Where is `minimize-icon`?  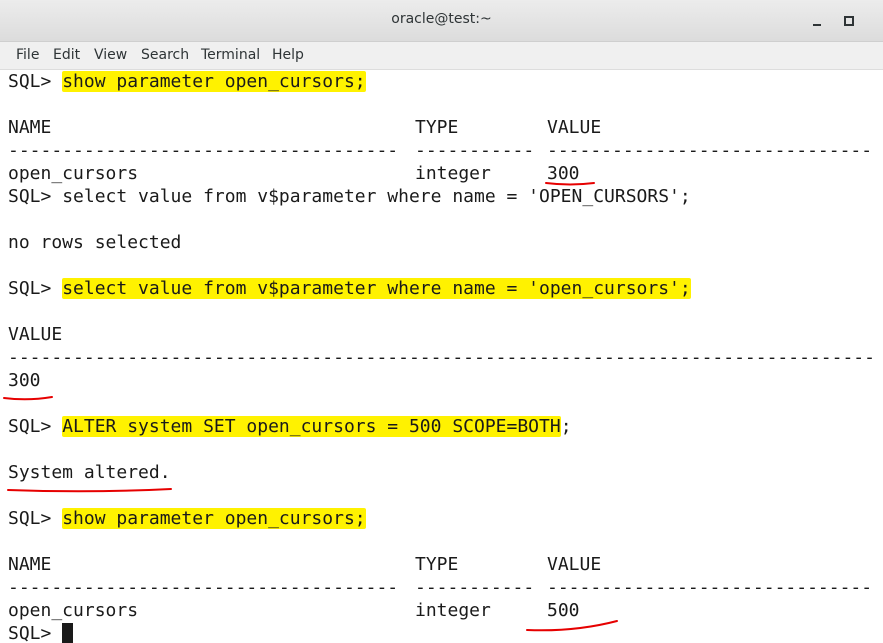 minimize-icon is located at coordinates (817, 25).